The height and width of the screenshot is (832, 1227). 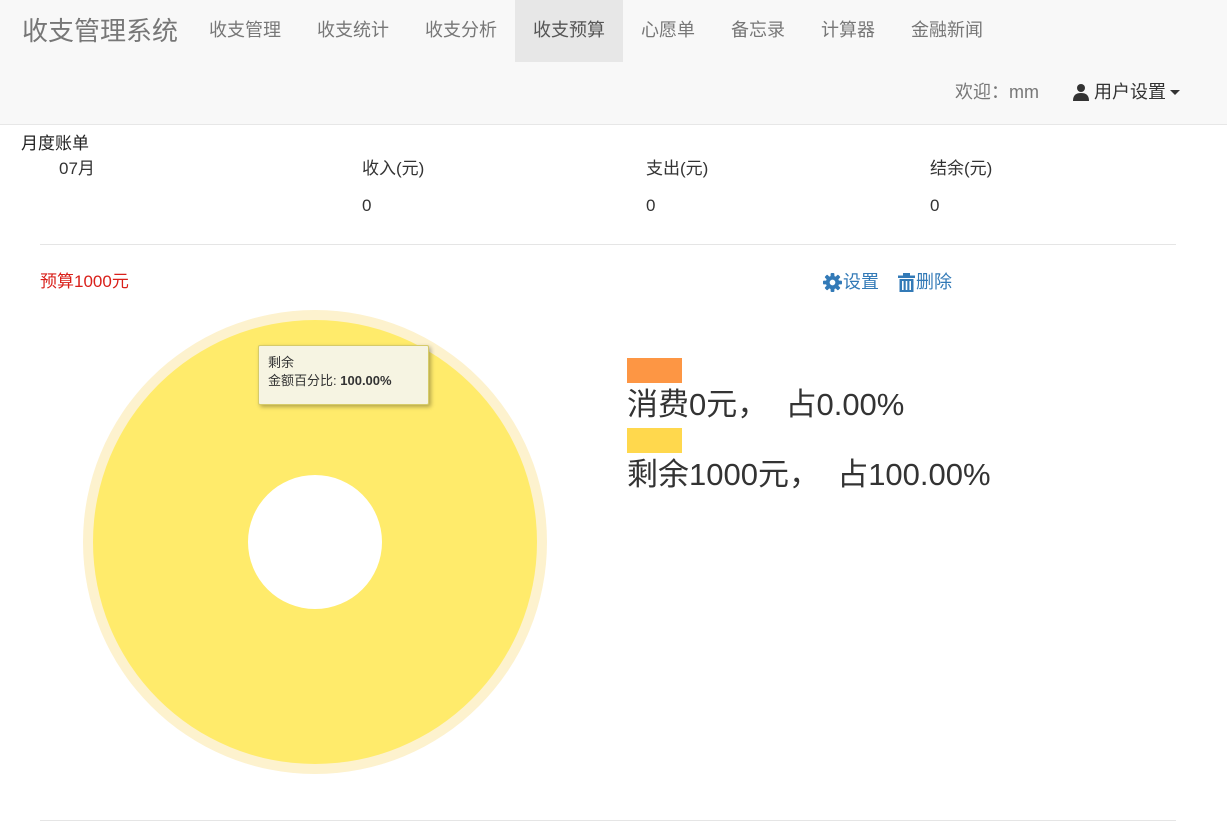 What do you see at coordinates (281, 362) in the screenshot?
I see `tooltip-title: 剩余` at bounding box center [281, 362].